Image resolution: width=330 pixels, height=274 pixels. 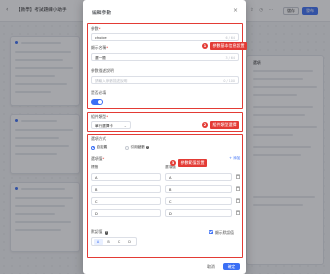 I want to click on option-label-input: A, so click(x=126, y=177).